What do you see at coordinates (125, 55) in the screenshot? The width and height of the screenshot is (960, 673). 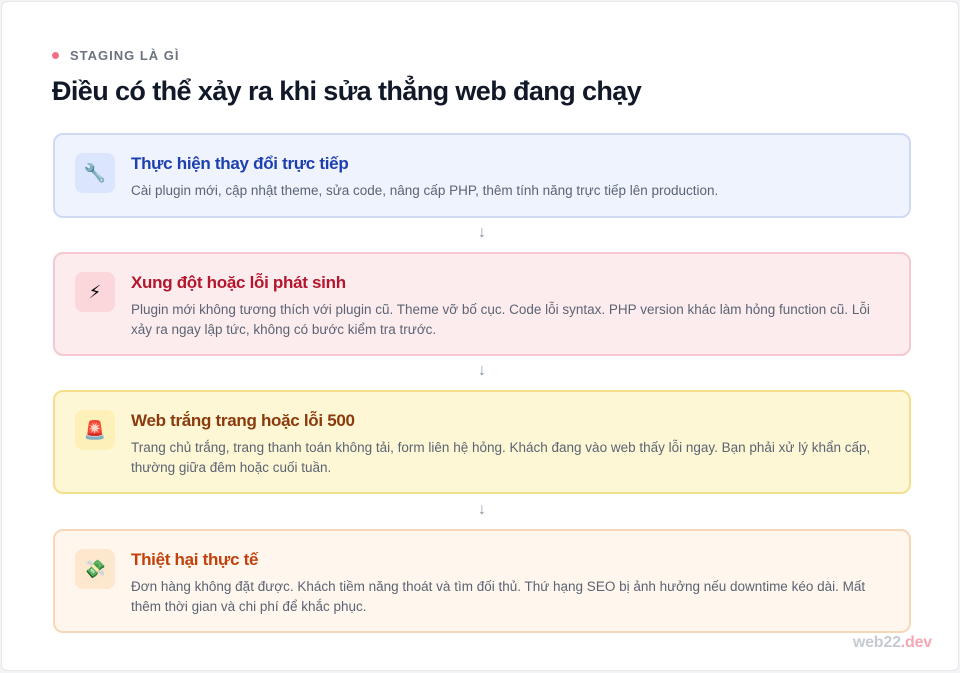 I see `eyebrow-label: STAGING LÀ GÌ` at bounding box center [125, 55].